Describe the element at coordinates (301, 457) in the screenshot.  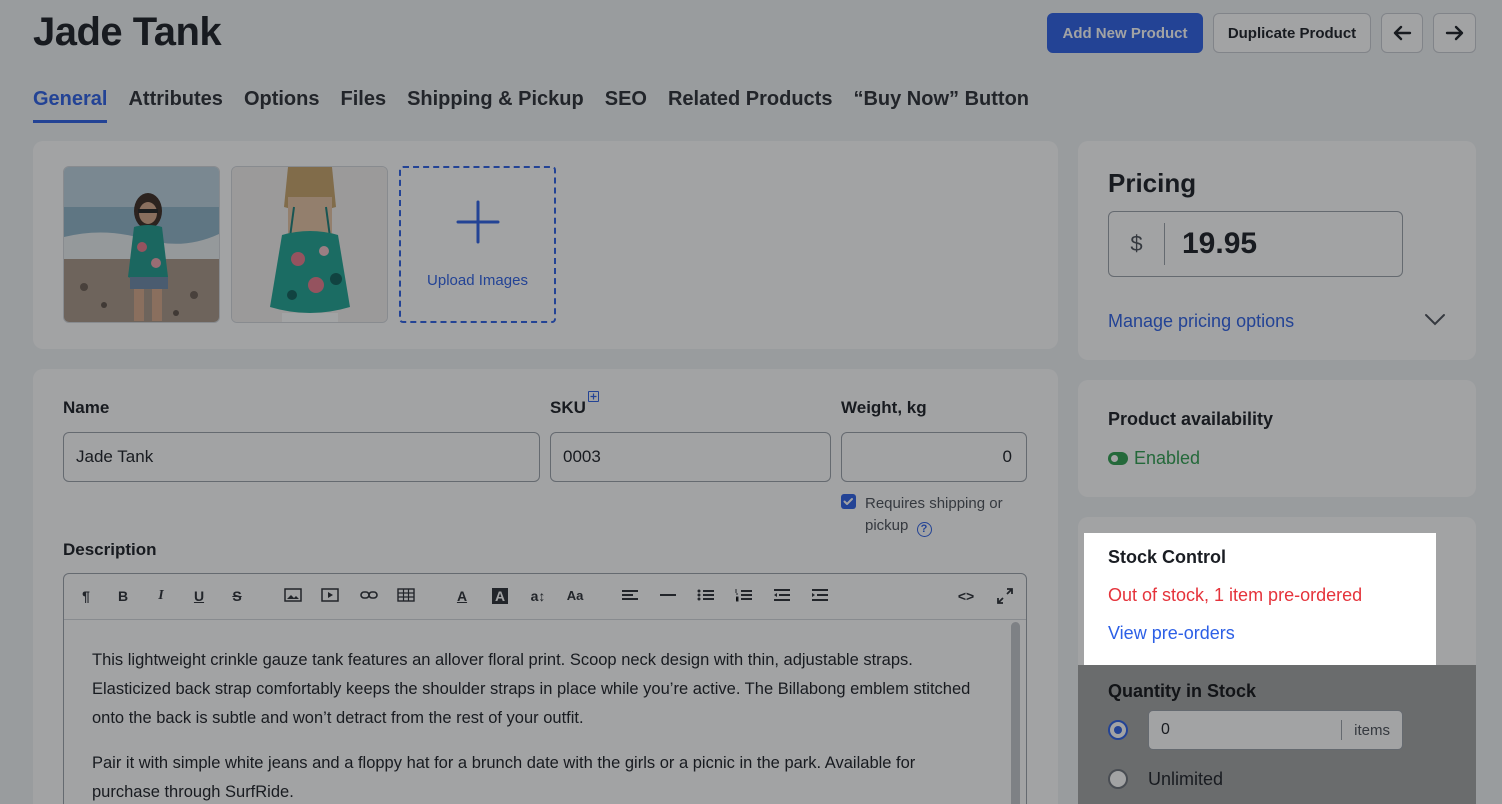
I see `name-input: Jade Tank` at that location.